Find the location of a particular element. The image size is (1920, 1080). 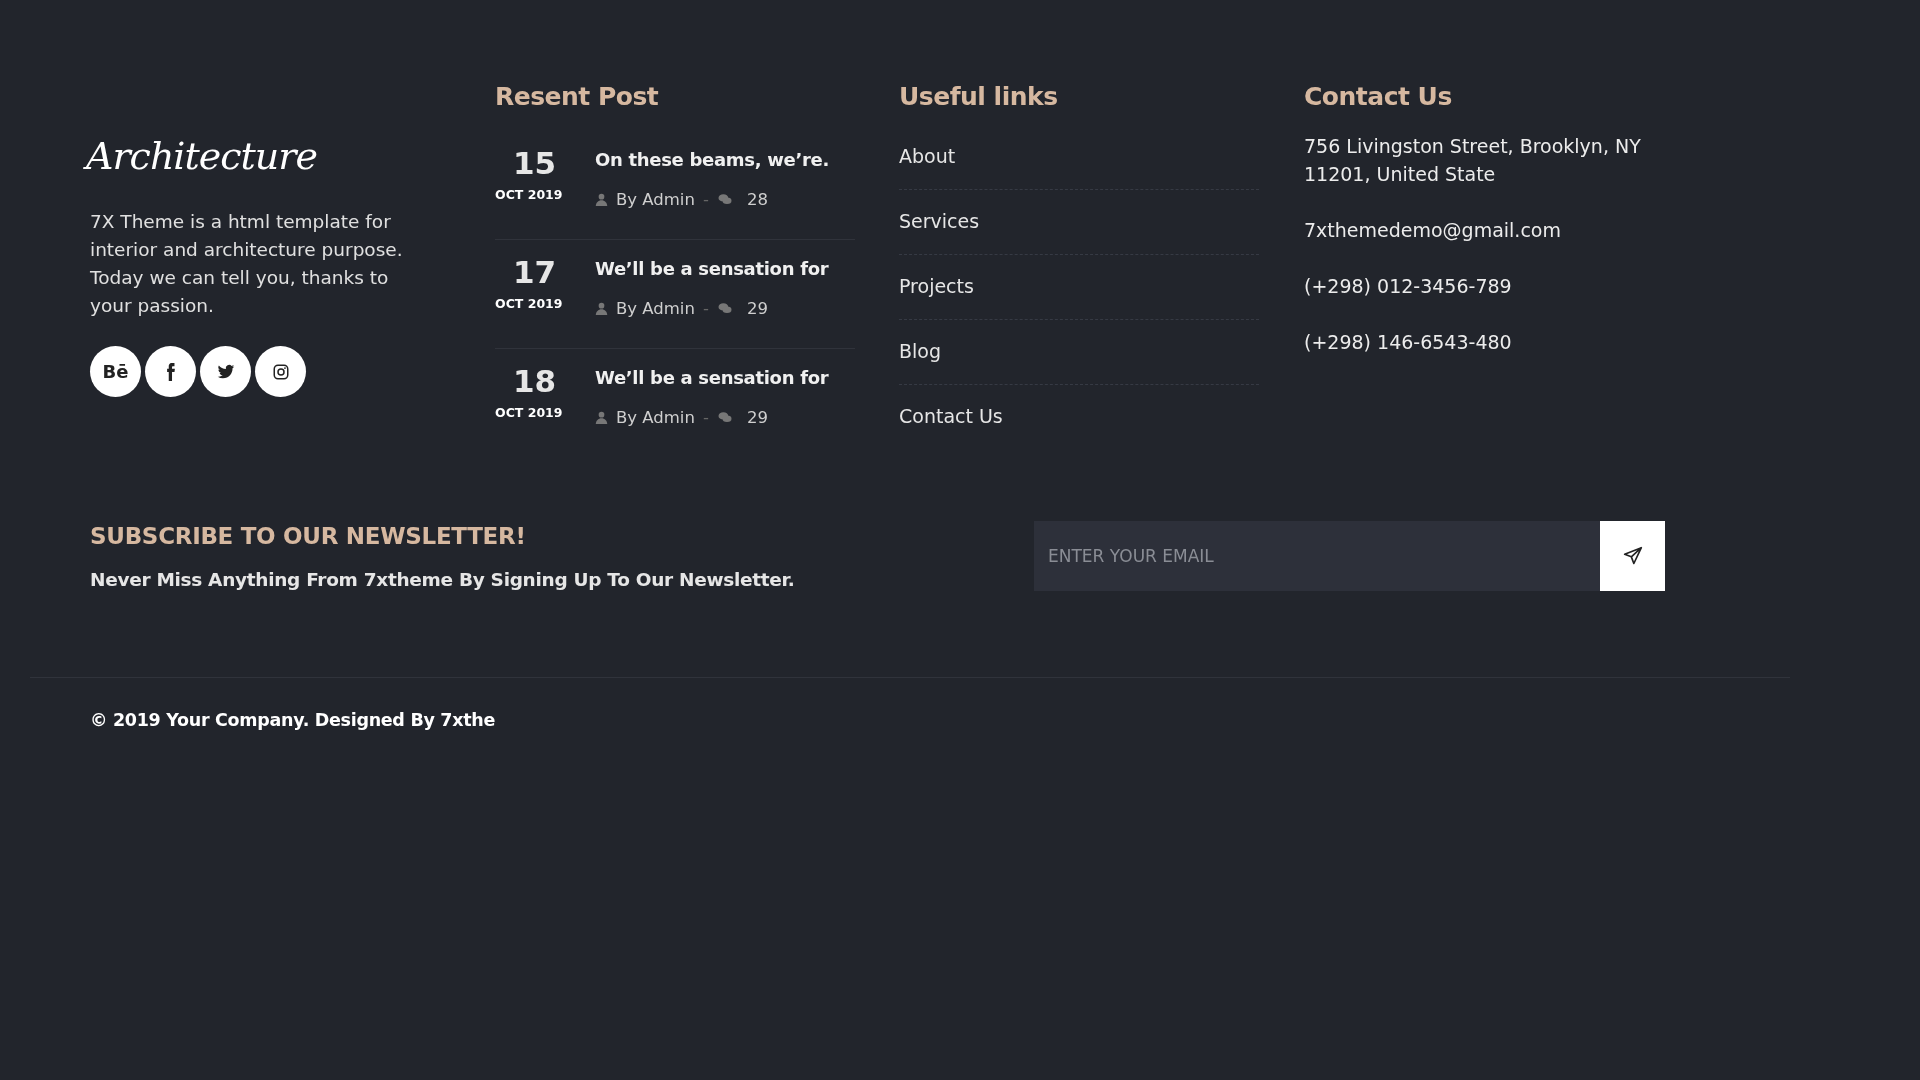

footer-link: Contact Us is located at coordinates (1079, 427).